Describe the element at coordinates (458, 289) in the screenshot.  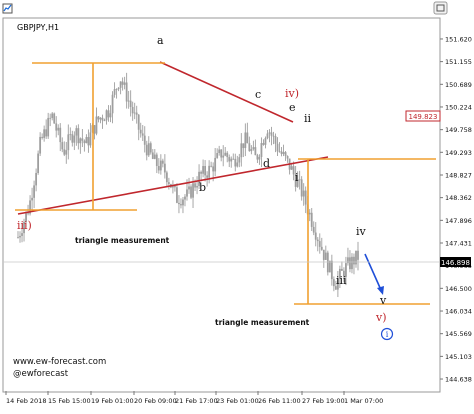
I see `y-tick-label: 146.500` at that location.